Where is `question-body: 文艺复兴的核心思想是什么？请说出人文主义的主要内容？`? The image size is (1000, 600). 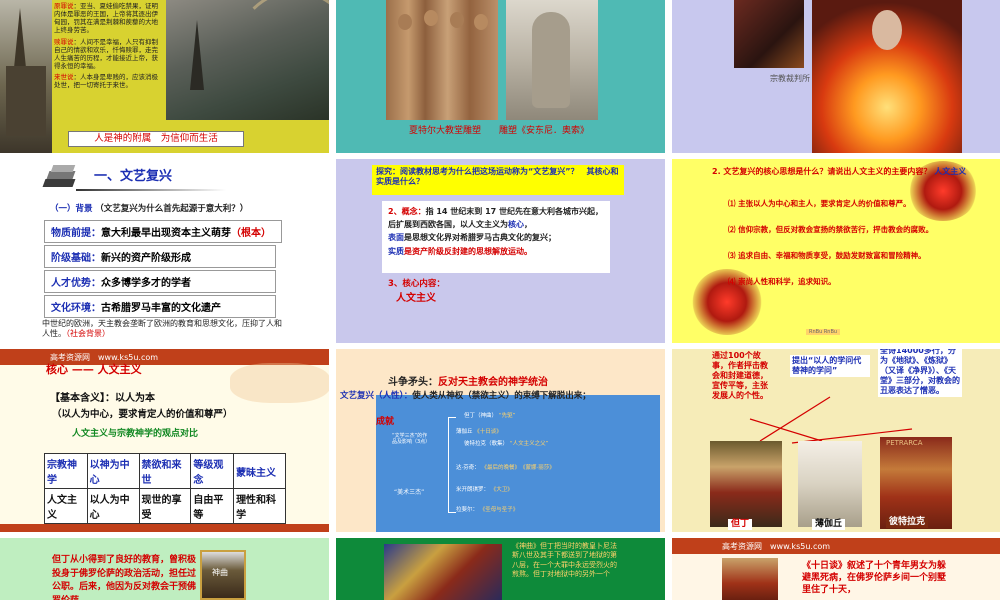
question-body: 文艺复兴的核心思想是什么？请说出人文主义的主要内容？ is located at coordinates (827, 171).